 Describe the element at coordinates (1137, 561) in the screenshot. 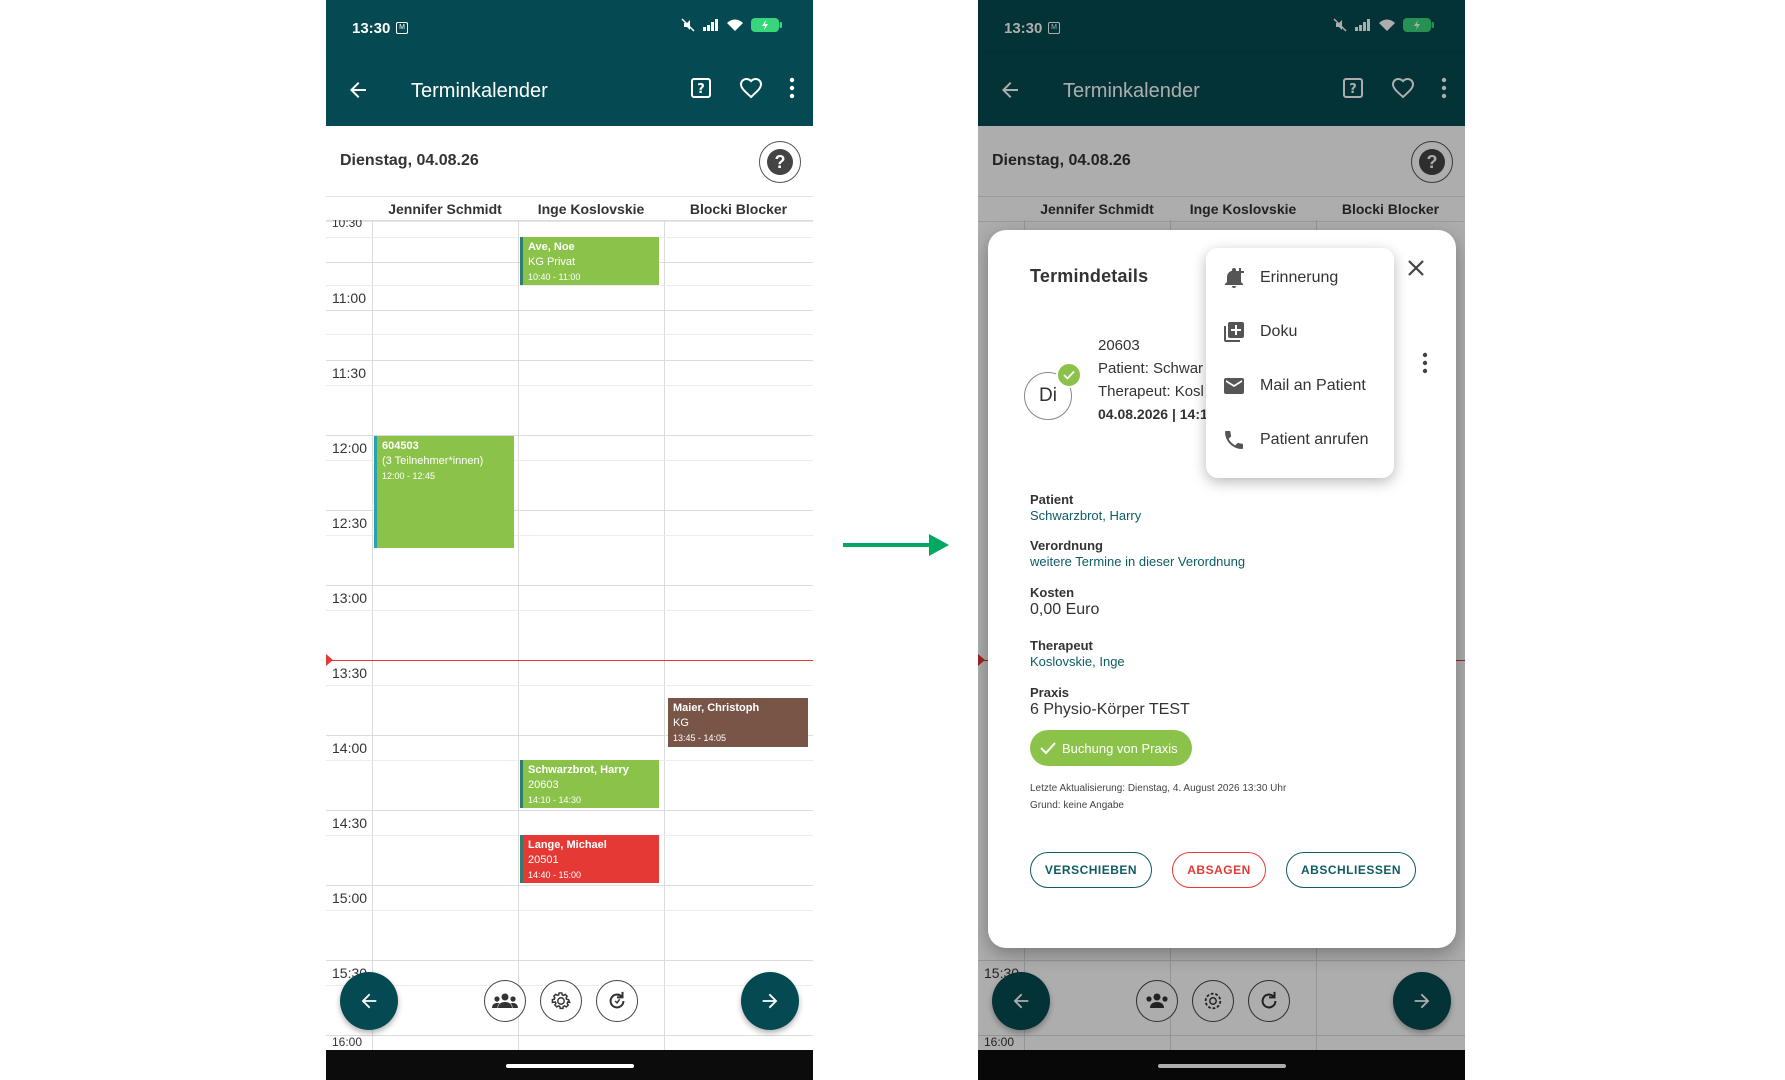

I see `verordnung-link: weitere Termine in dieser Verordnung` at that location.